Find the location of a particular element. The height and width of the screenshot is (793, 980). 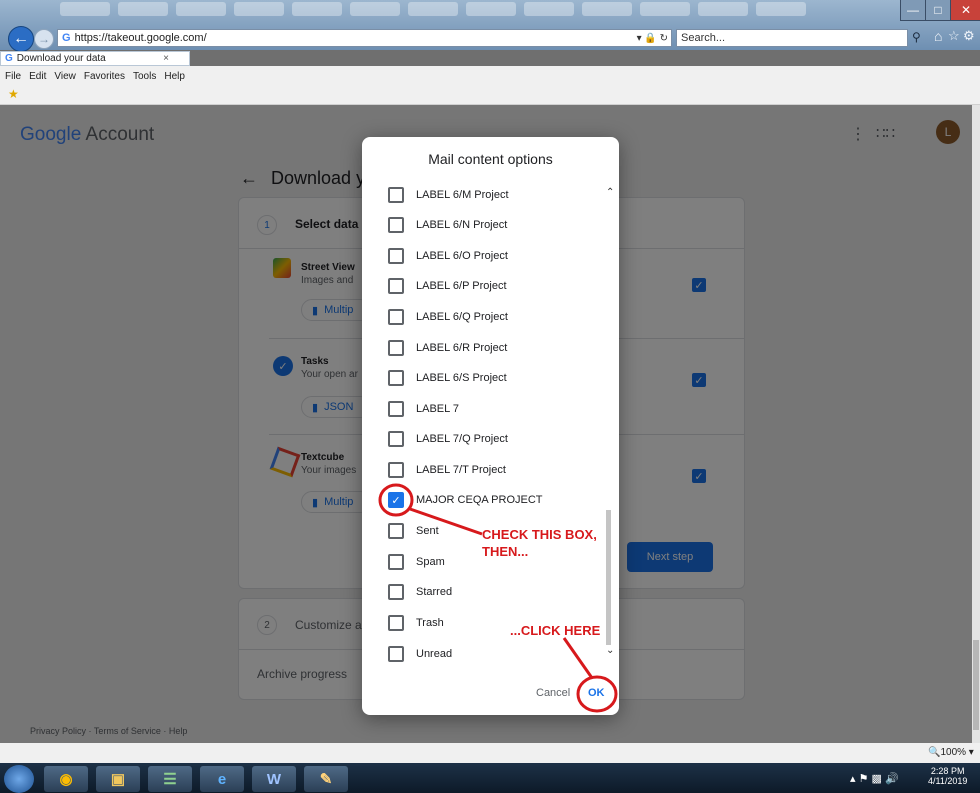

system-clock: 2:28 PM 4/11/2019 is located at coordinates (947, 776).